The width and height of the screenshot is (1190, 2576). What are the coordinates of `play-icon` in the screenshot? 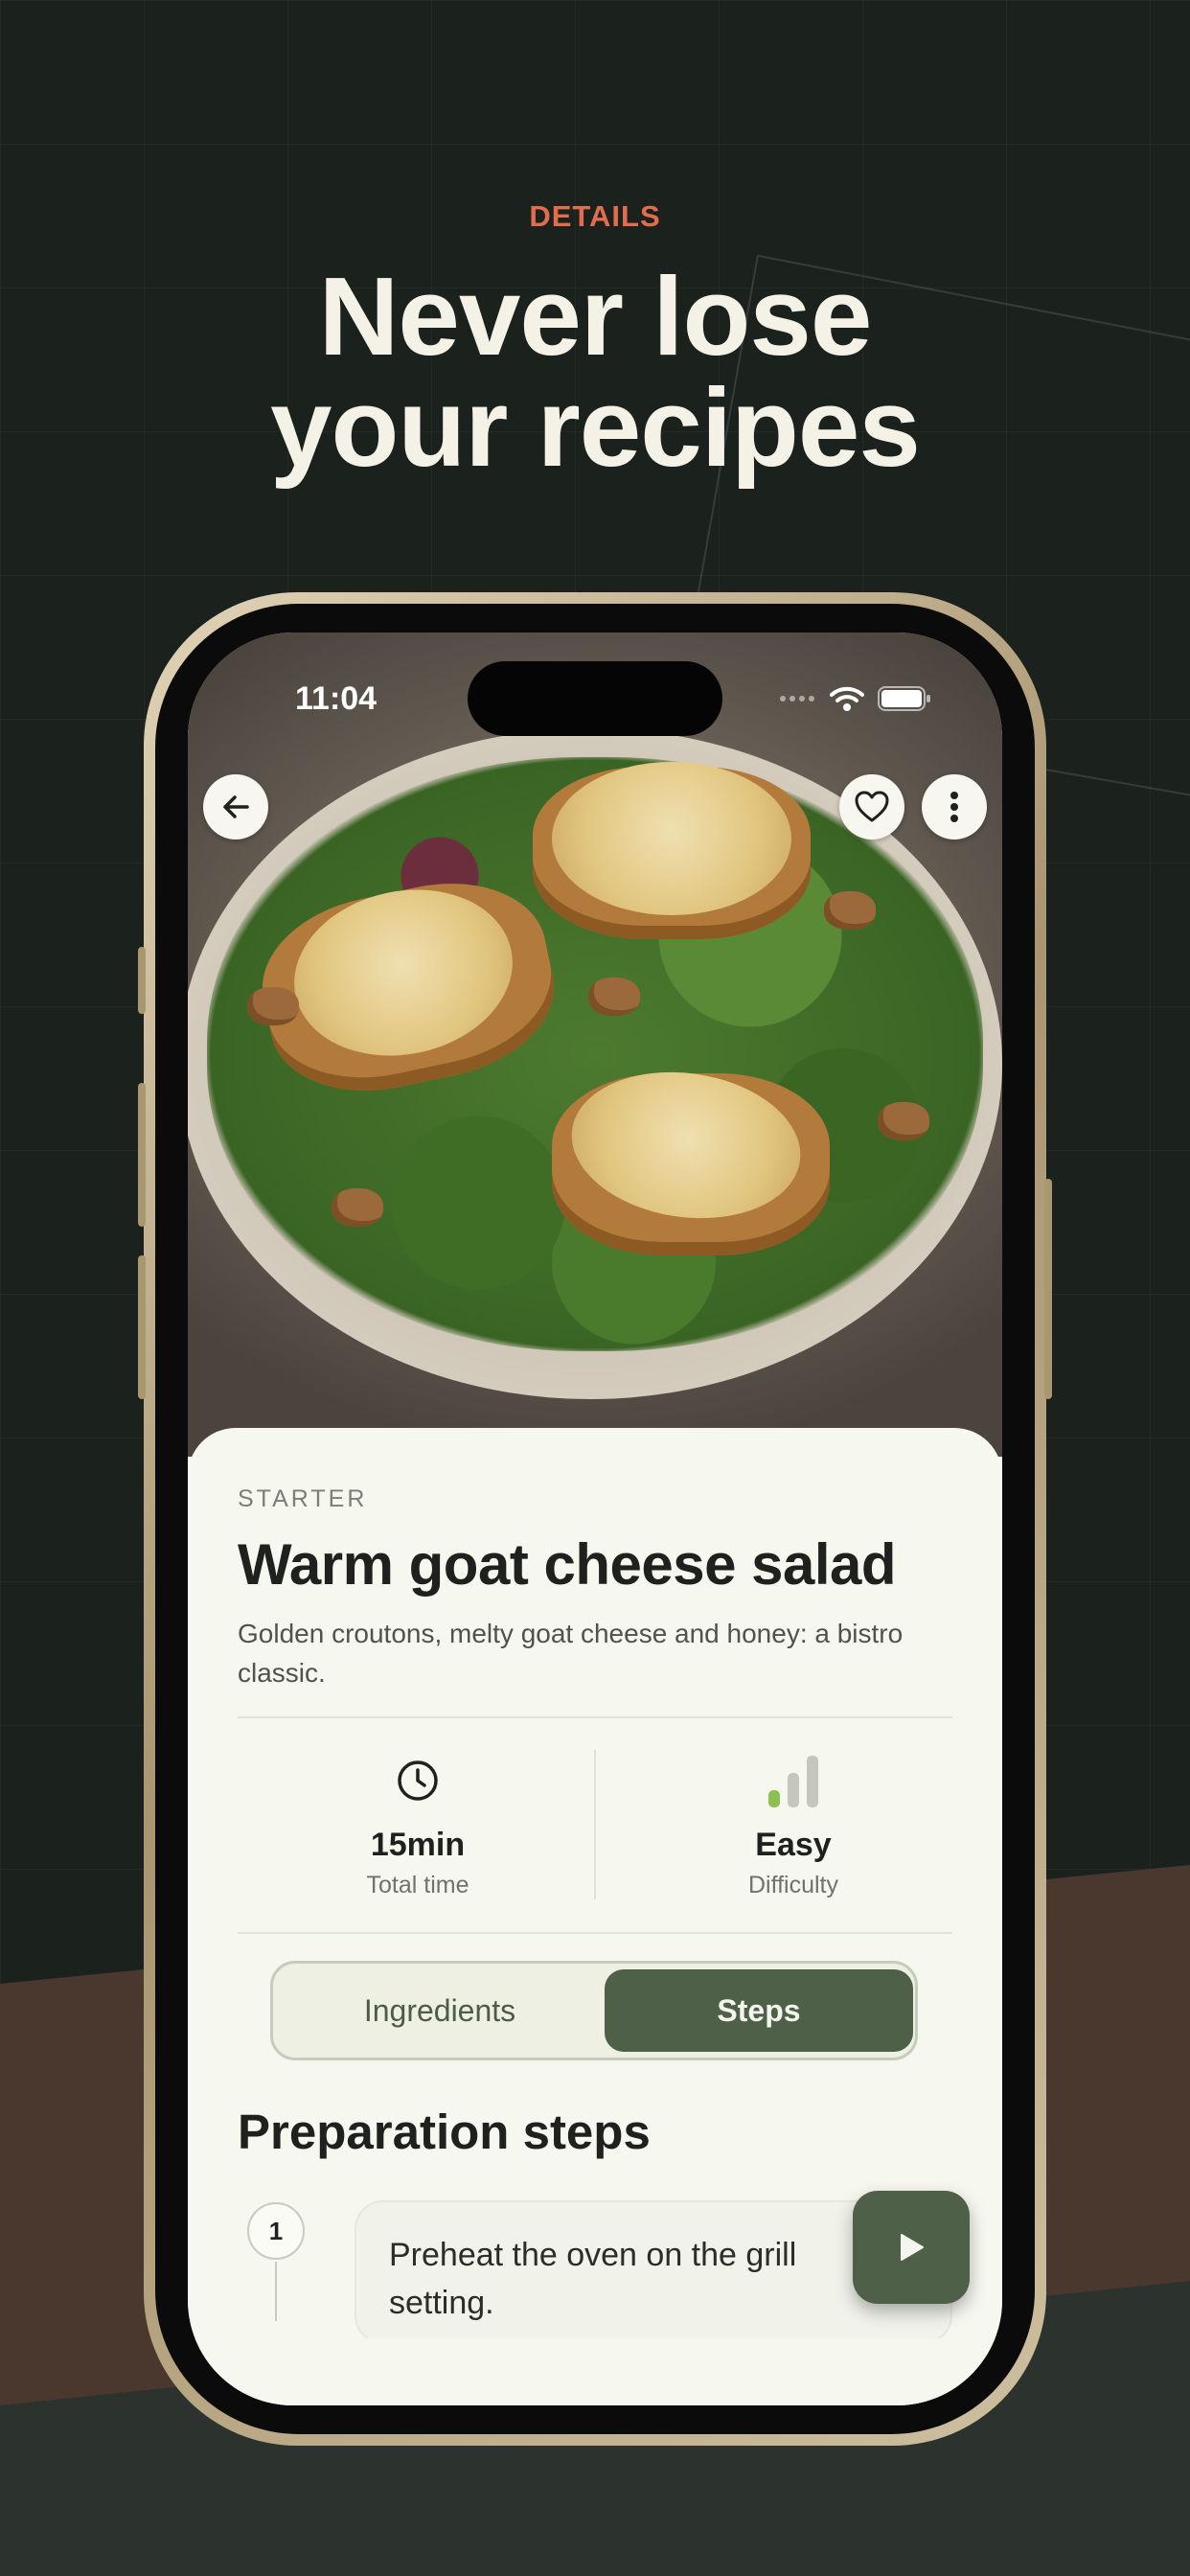 It's located at (913, 2248).